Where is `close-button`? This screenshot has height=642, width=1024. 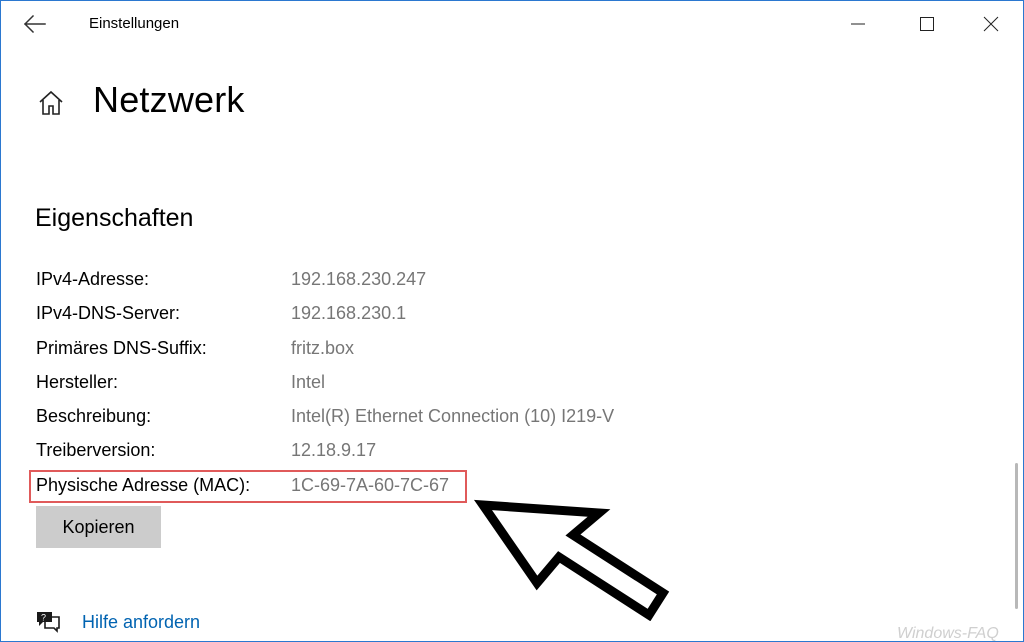
close-button is located at coordinates (991, 24).